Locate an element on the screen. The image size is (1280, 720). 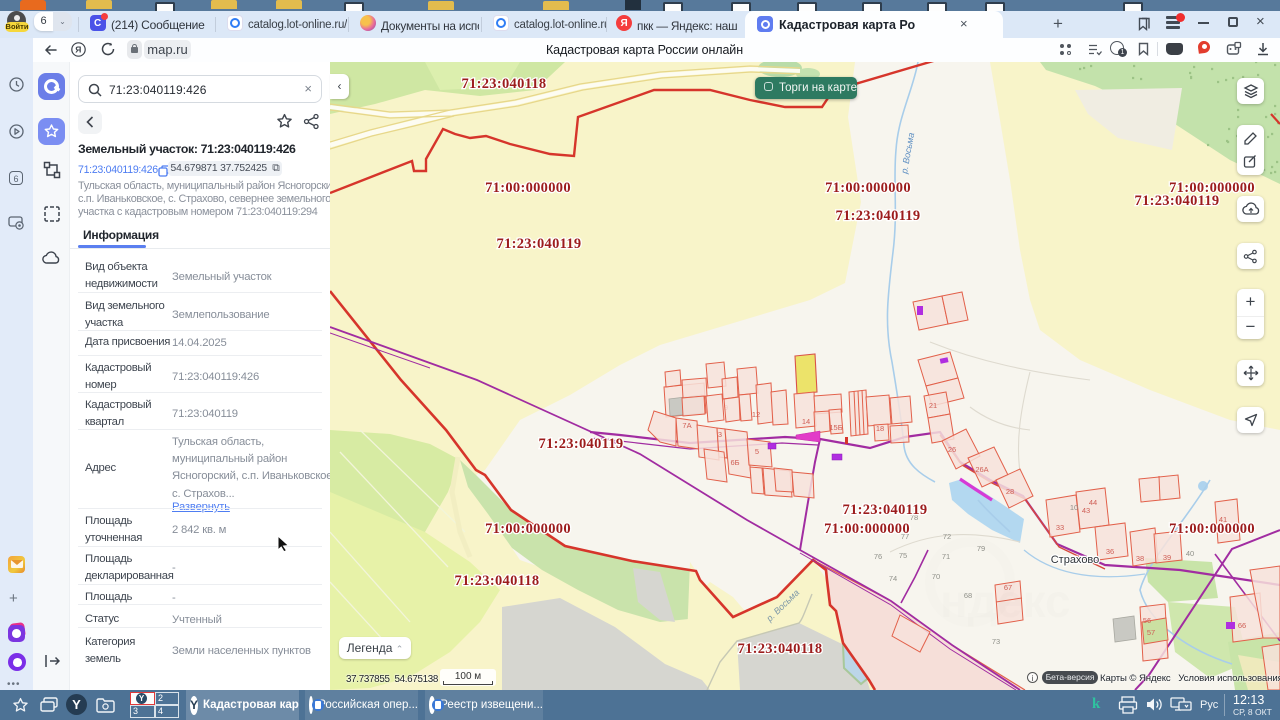
svg-text: 21 is located at coordinates (933, 405).